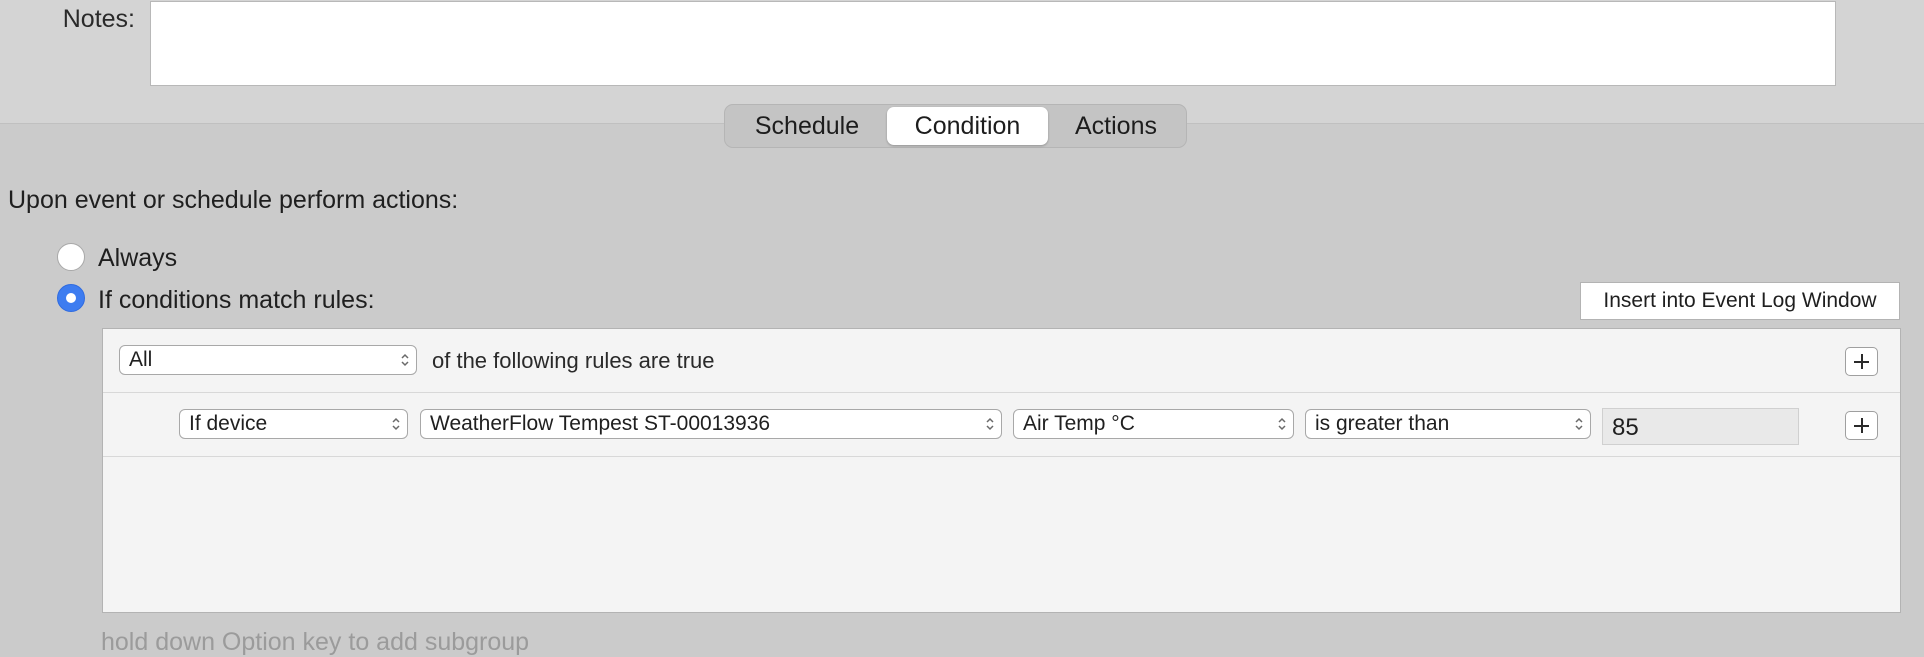  I want to click on rule-type-select: If device, so click(293, 424).